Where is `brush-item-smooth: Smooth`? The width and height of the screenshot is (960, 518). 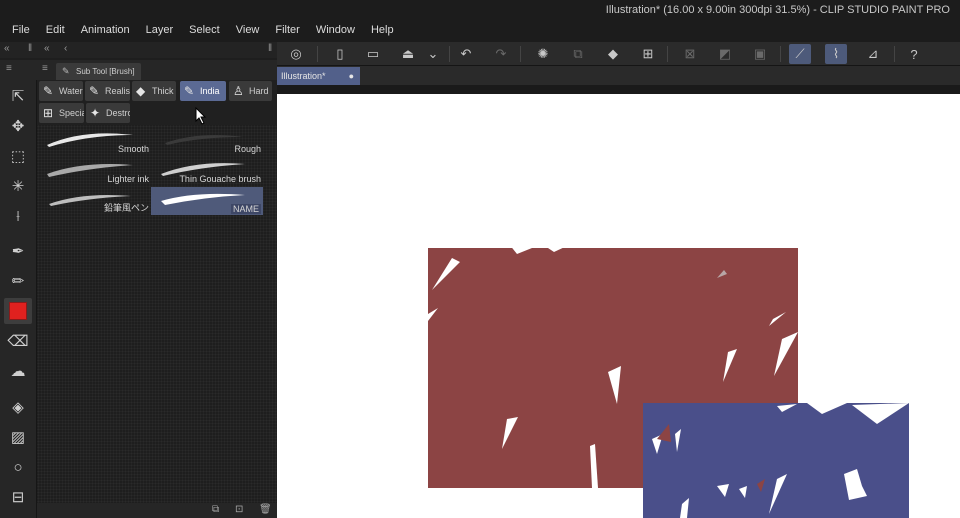
brush-item-smooth: Smooth is located at coordinates (95, 141).